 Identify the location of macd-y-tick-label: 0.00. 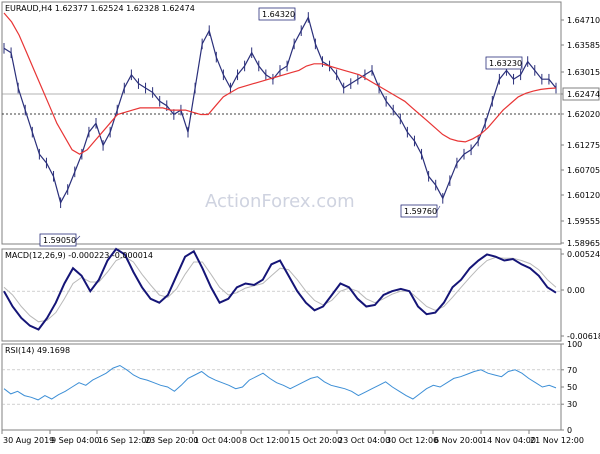
(576, 290).